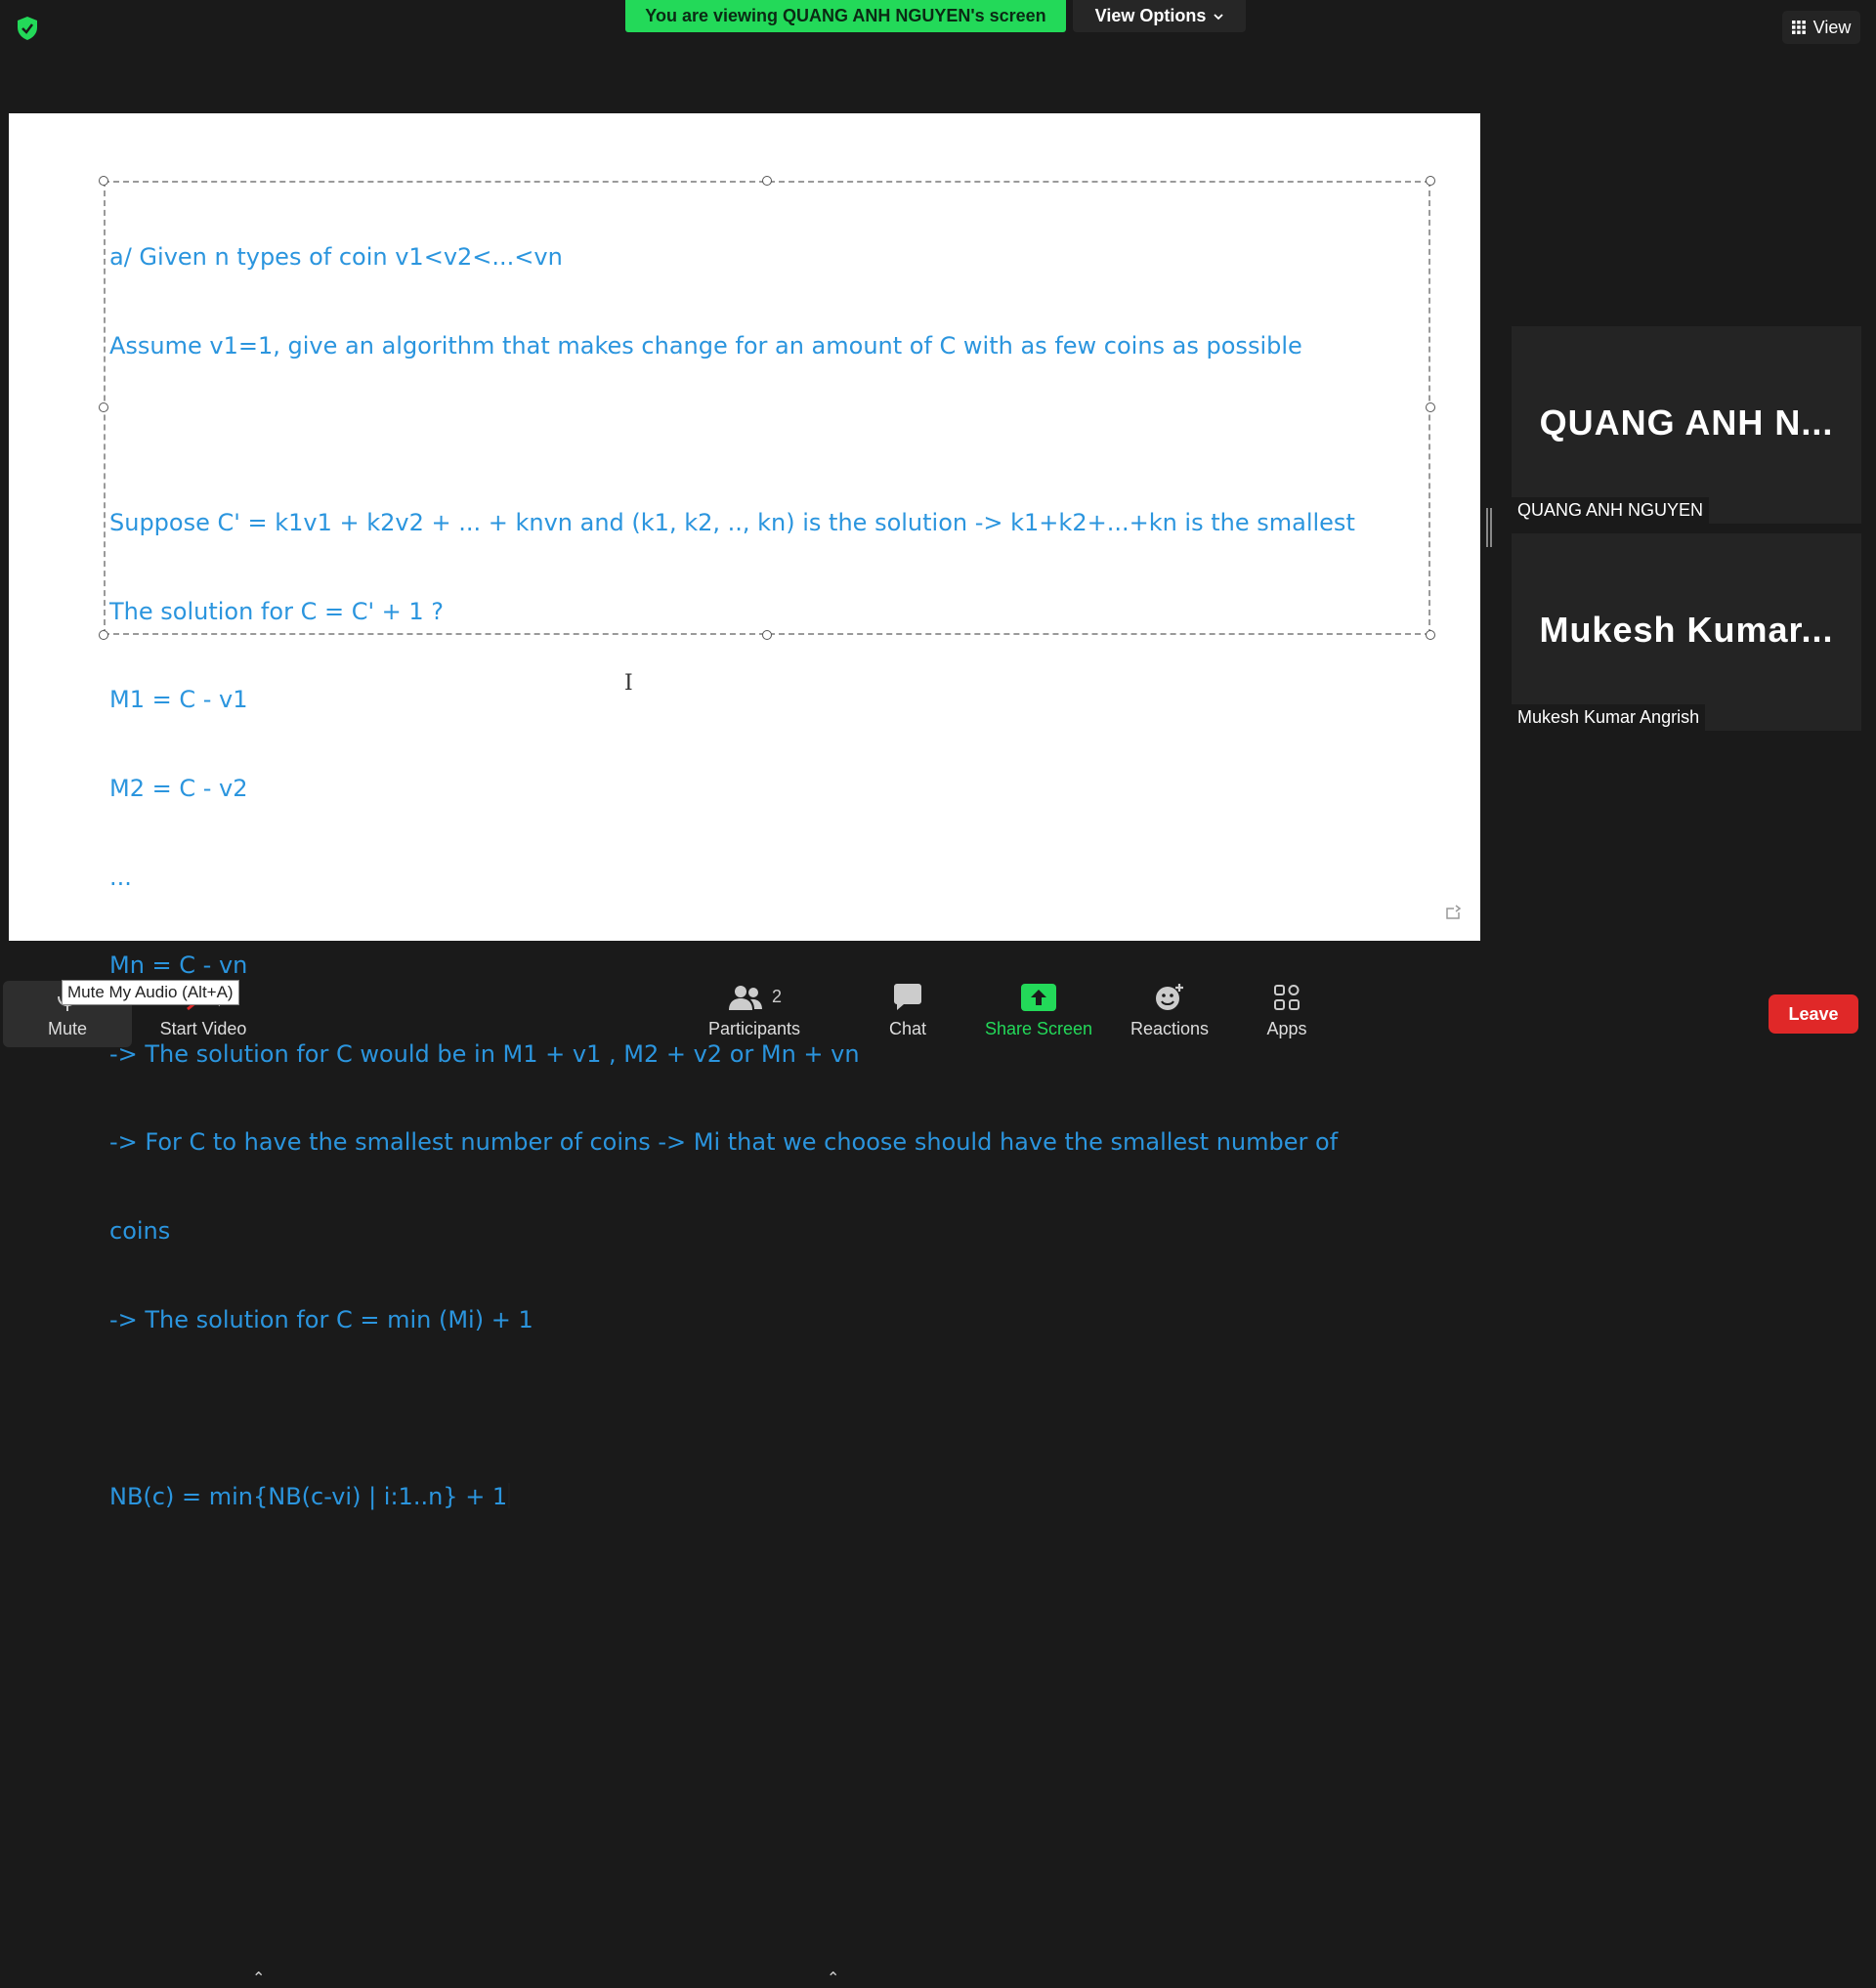  I want to click on share-screen-icon, so click(1038, 997).